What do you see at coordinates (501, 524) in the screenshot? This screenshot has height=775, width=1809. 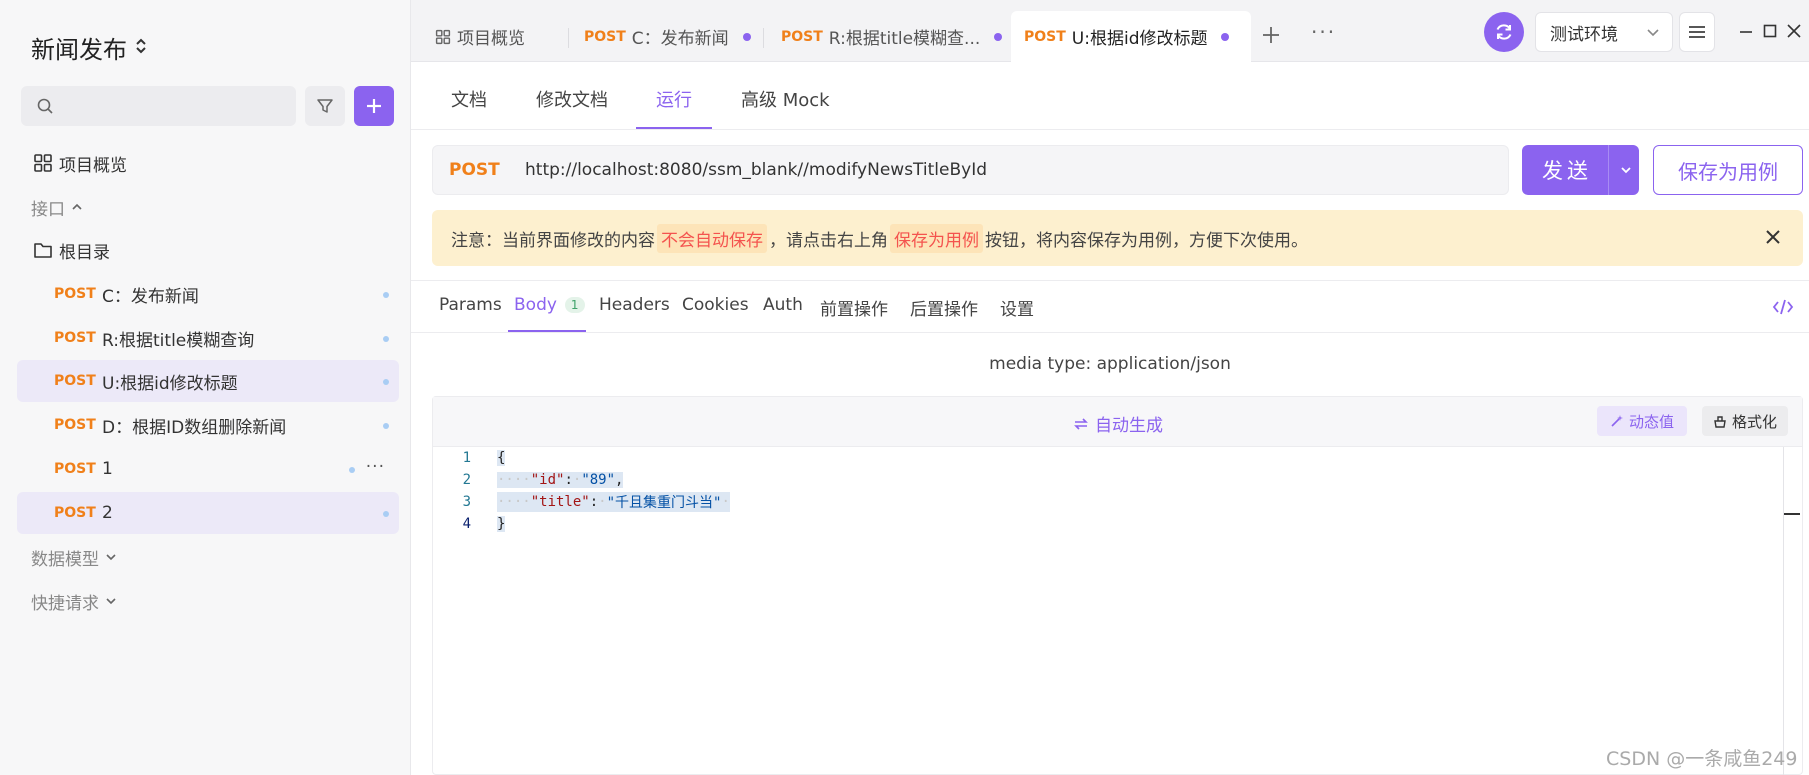 I see `line-content: }` at bounding box center [501, 524].